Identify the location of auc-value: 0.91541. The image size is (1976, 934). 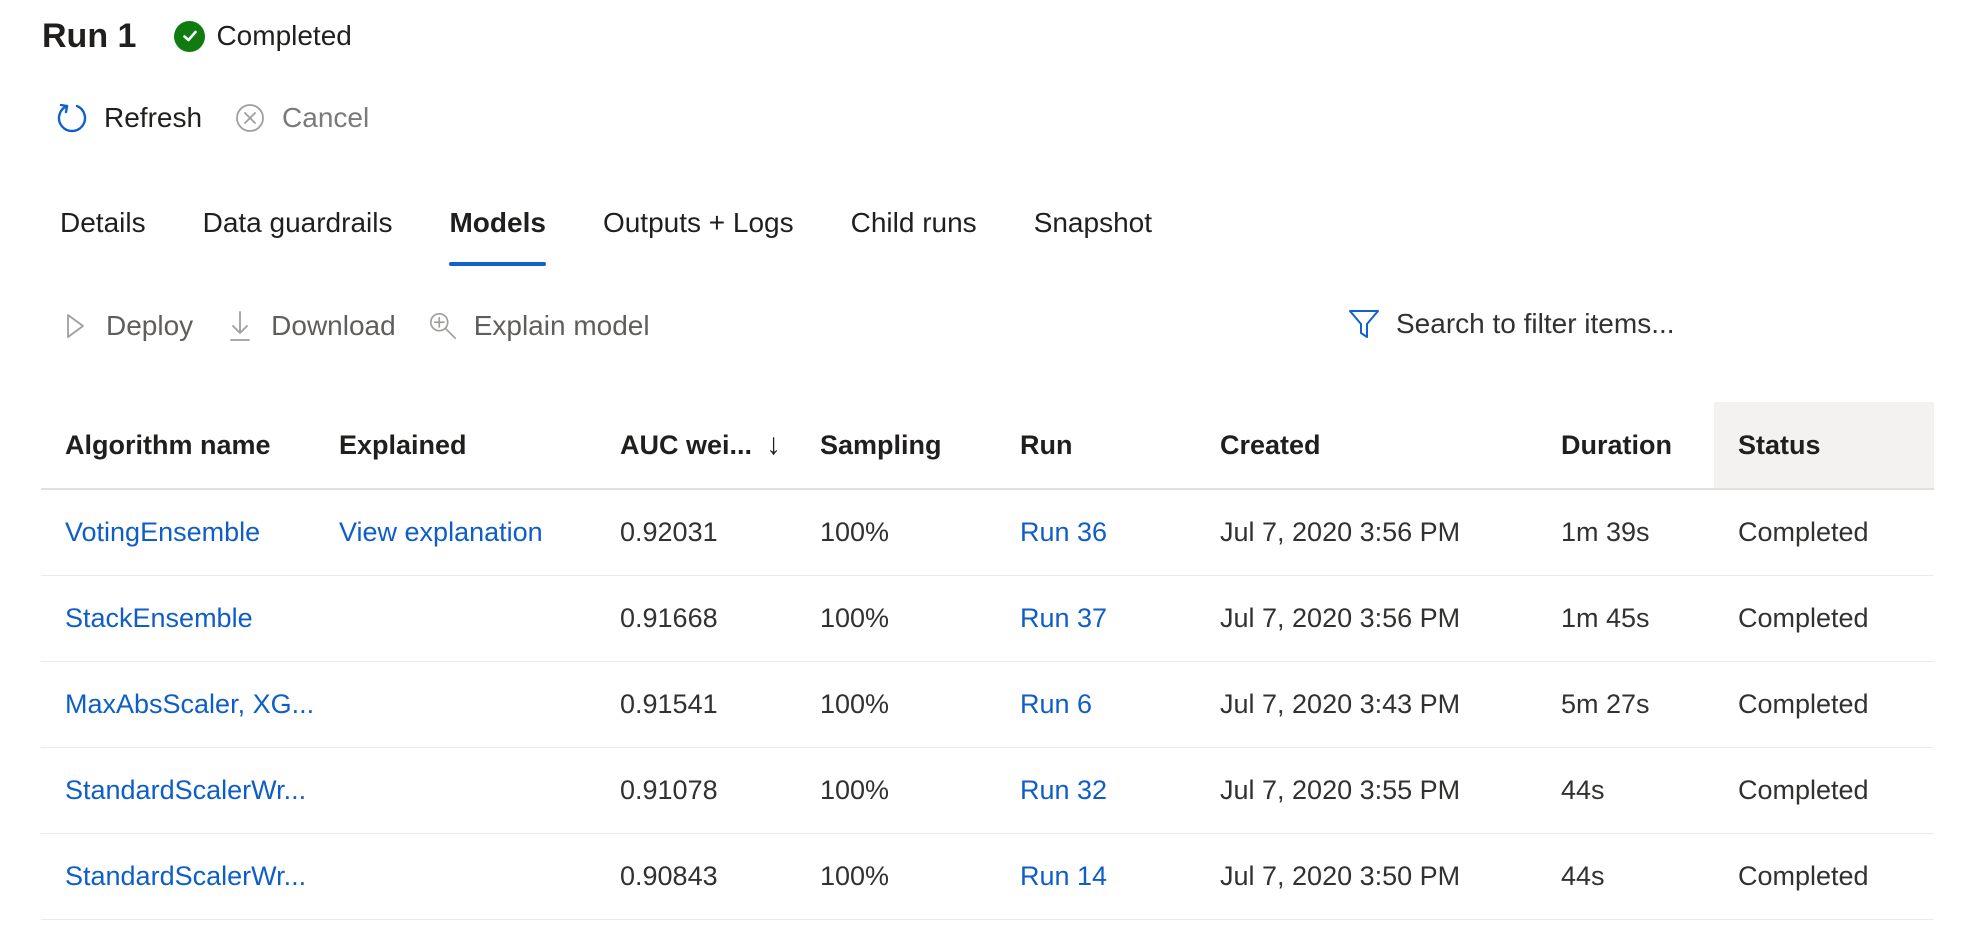
(669, 704).